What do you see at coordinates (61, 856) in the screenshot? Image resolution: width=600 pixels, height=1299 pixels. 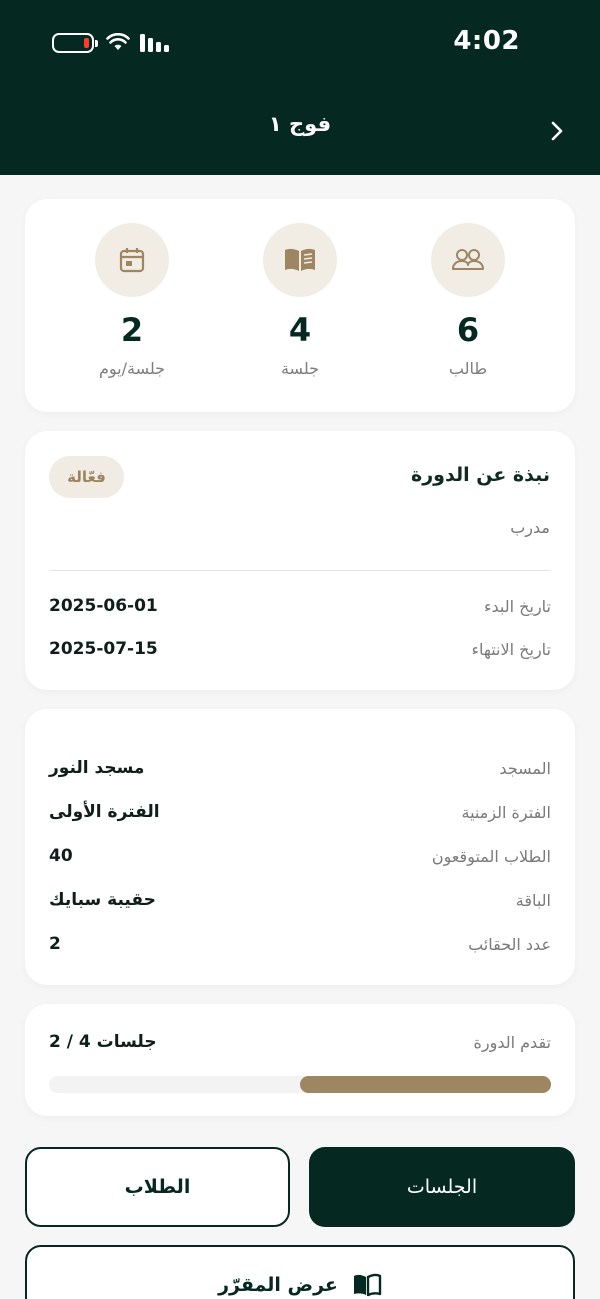 I see `detail-value: 40` at bounding box center [61, 856].